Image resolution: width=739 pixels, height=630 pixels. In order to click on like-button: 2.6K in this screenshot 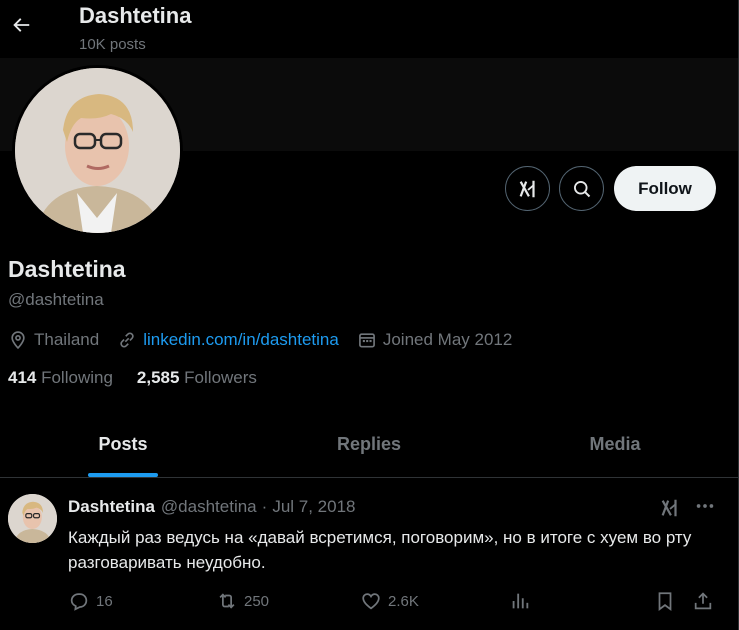, I will do `click(389, 601)`.